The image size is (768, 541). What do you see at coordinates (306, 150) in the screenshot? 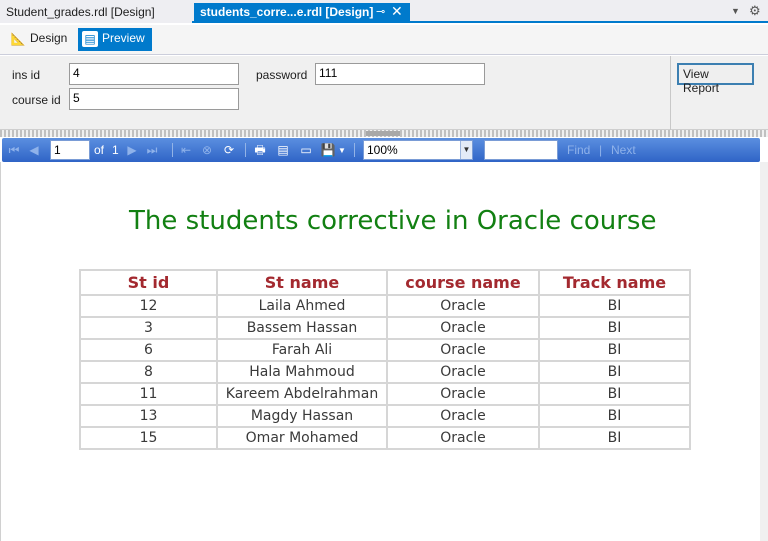
I see `page-setup-icon: ▭` at bounding box center [306, 150].